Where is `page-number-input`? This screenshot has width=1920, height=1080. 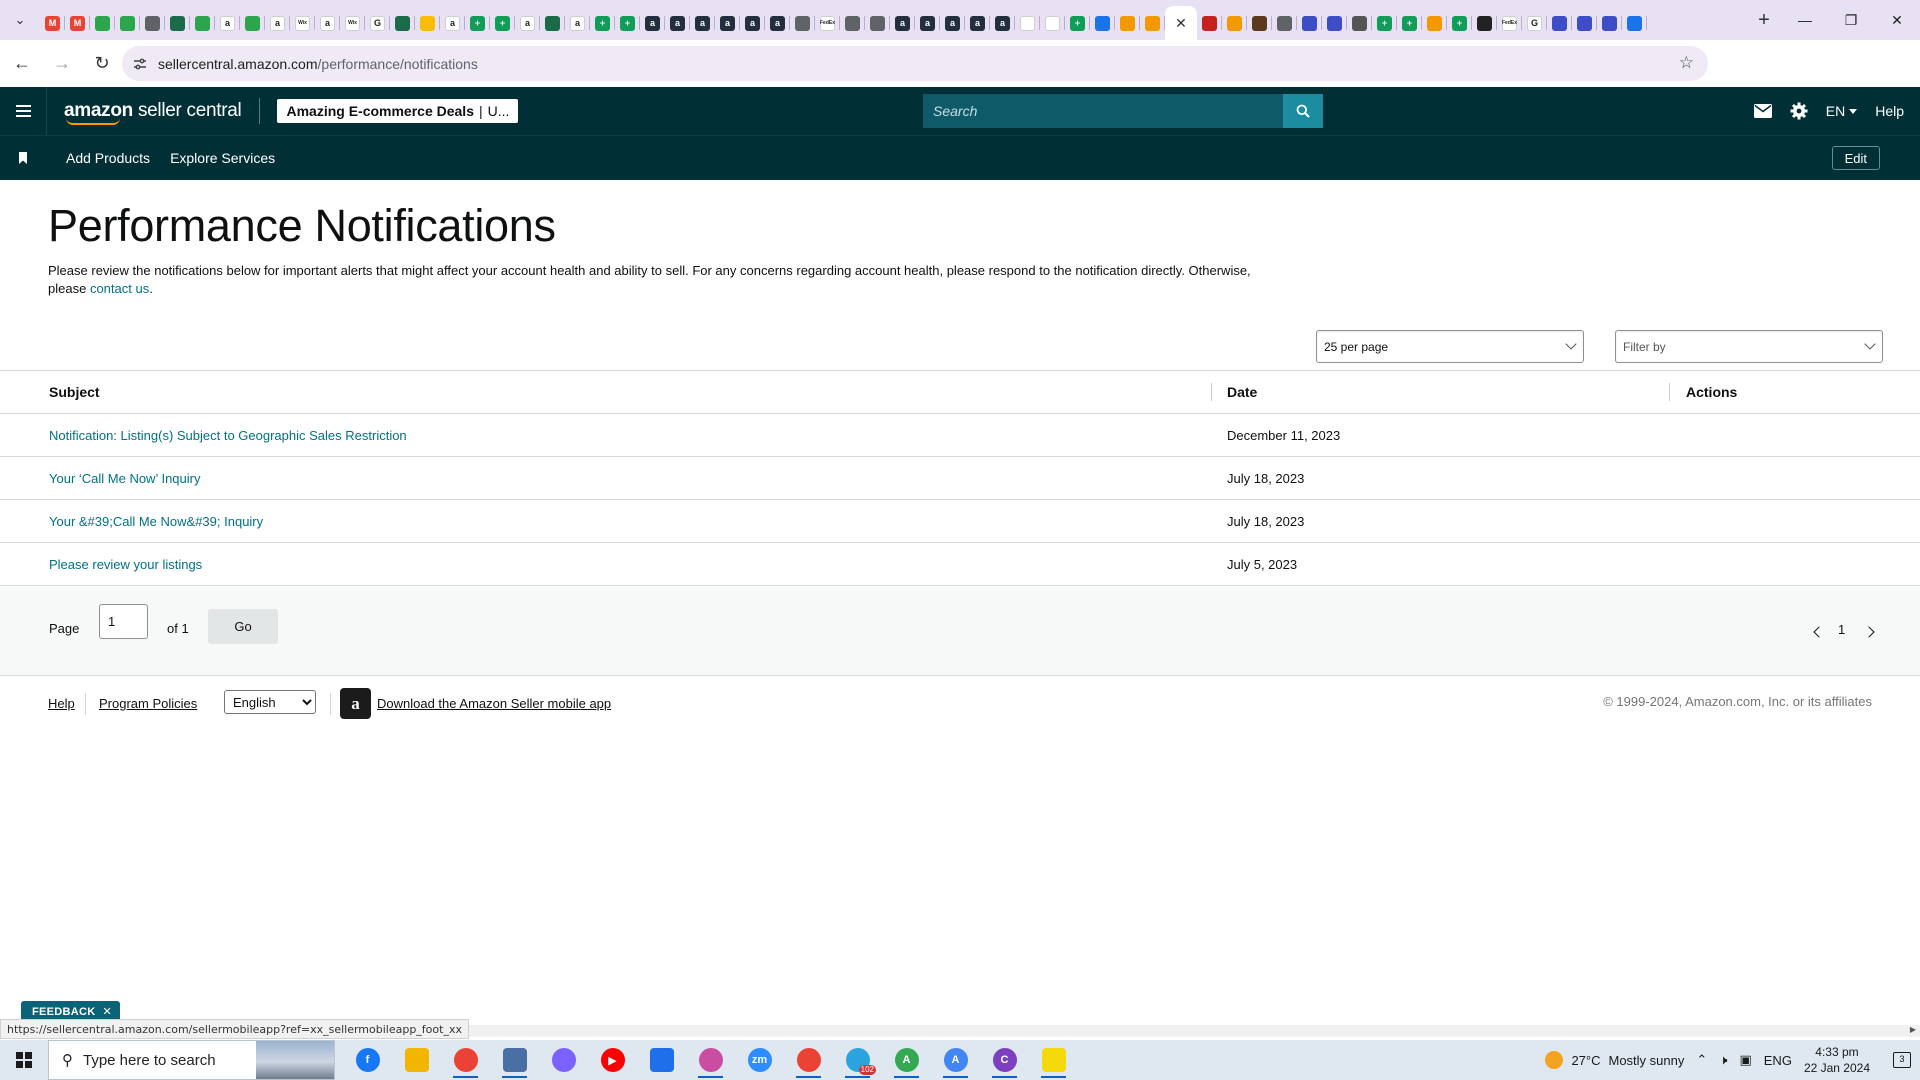
page-number-input is located at coordinates (123, 621).